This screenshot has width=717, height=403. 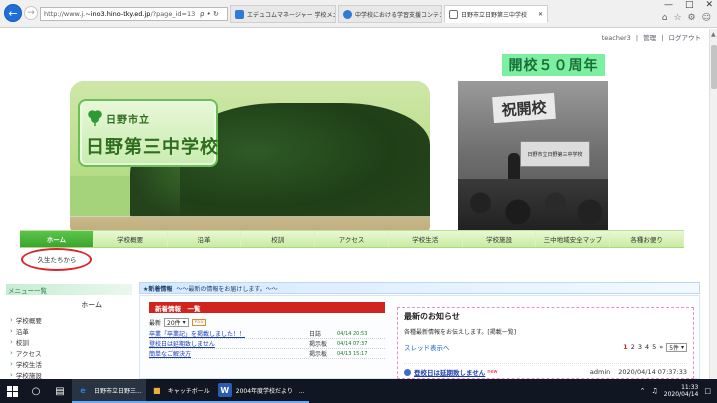 I want to click on clock-time: 11:33, so click(x=690, y=387).